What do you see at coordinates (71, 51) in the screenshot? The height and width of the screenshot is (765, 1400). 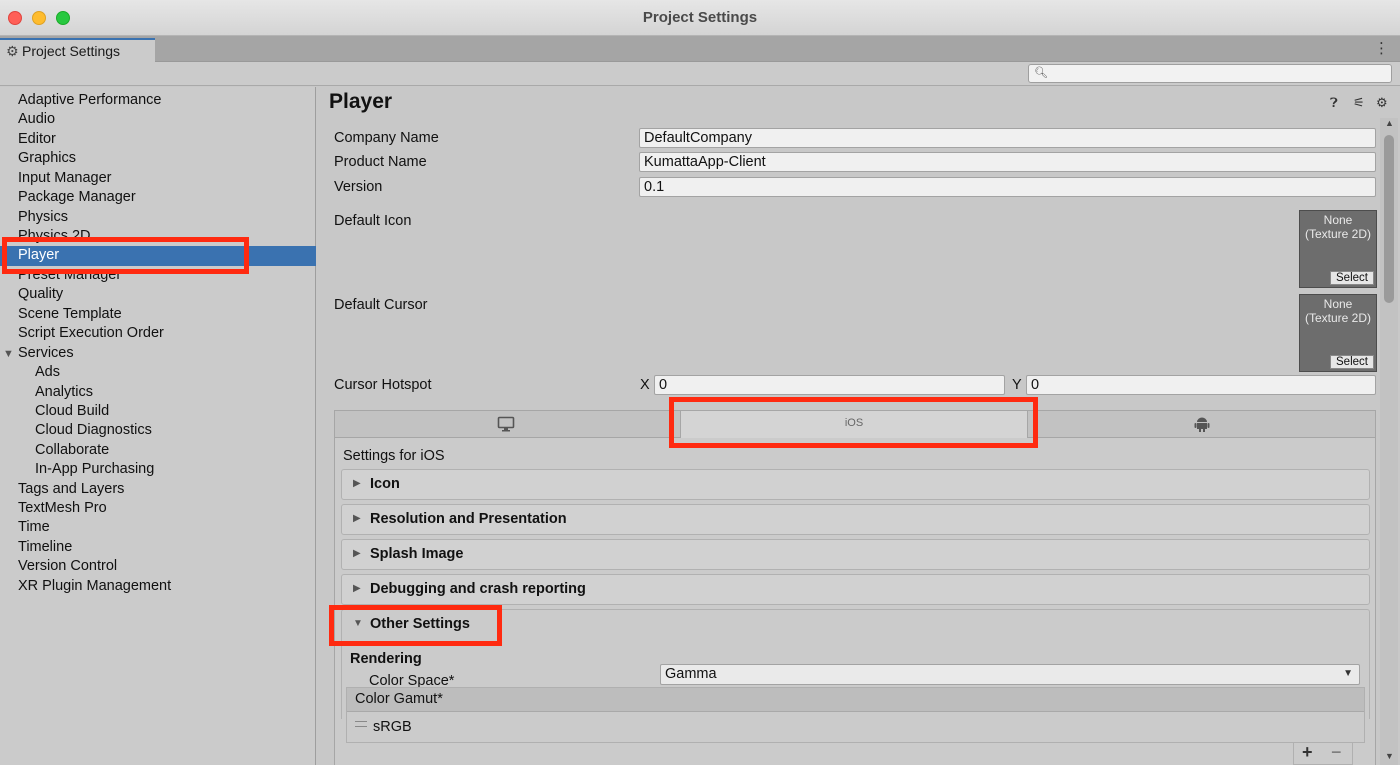 I see `tab-label: Project Settings` at bounding box center [71, 51].